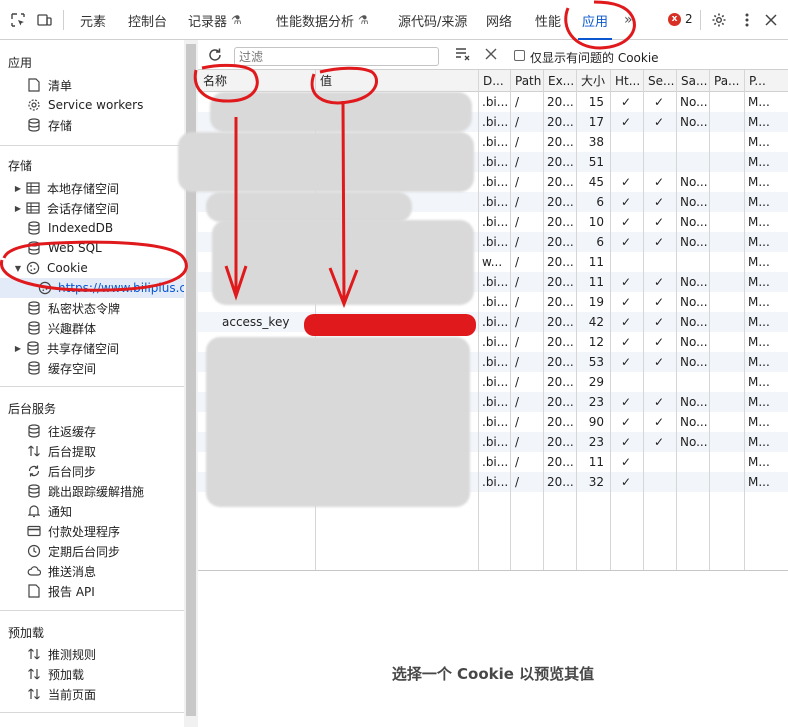  Describe the element at coordinates (499, 20) in the screenshot. I see `tab-network: 网络` at that location.